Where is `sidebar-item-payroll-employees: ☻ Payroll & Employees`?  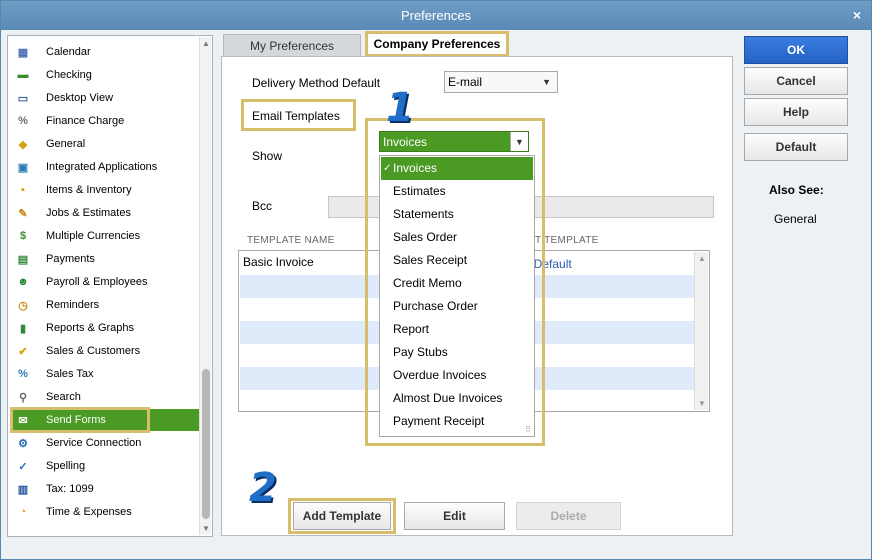 sidebar-item-payroll-employees: ☻ Payroll & Employees is located at coordinates (107, 282).